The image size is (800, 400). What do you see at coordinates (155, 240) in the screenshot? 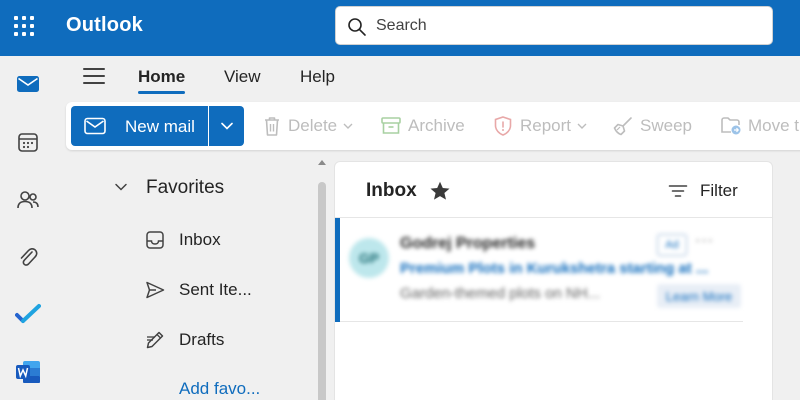
I see `inbox-icon` at bounding box center [155, 240].